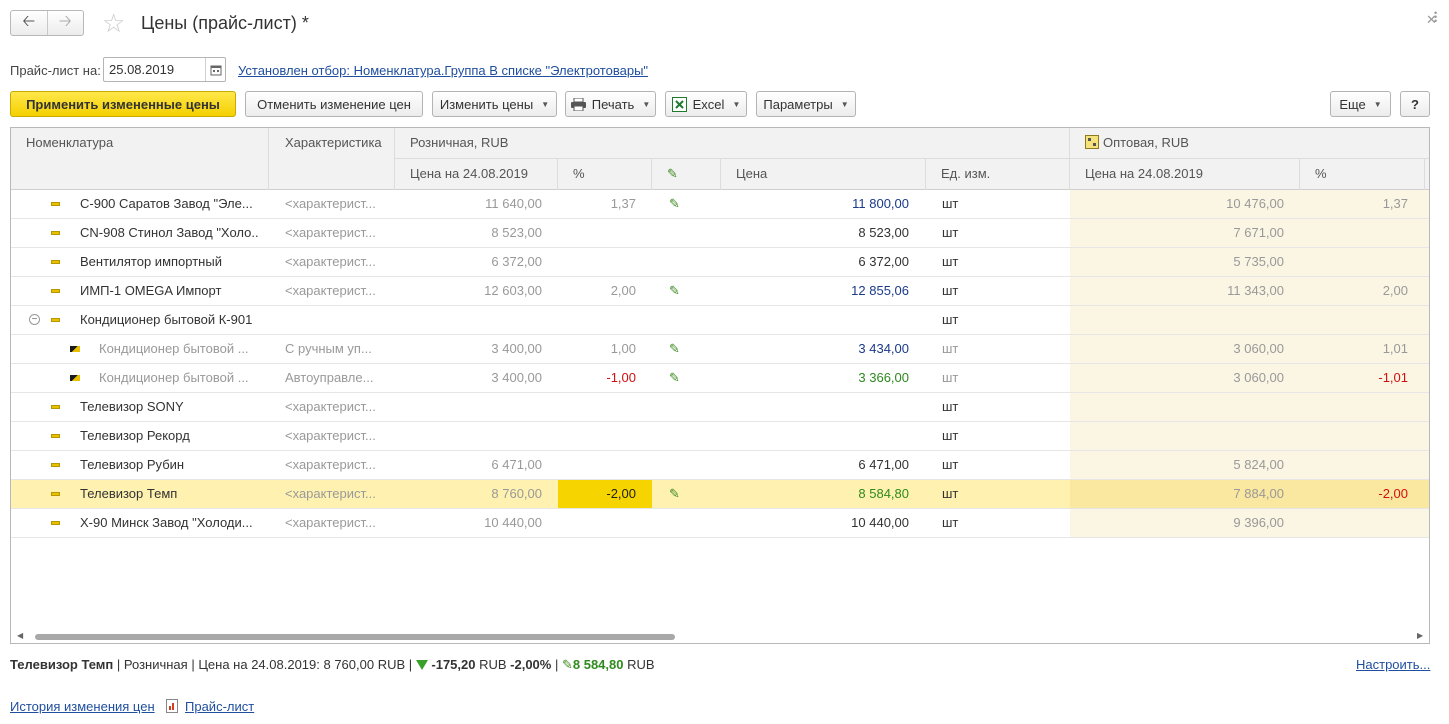 The height and width of the screenshot is (724, 1449). Describe the element at coordinates (815, 291) in the screenshot. I see `cell-price: 12 855,06` at that location.